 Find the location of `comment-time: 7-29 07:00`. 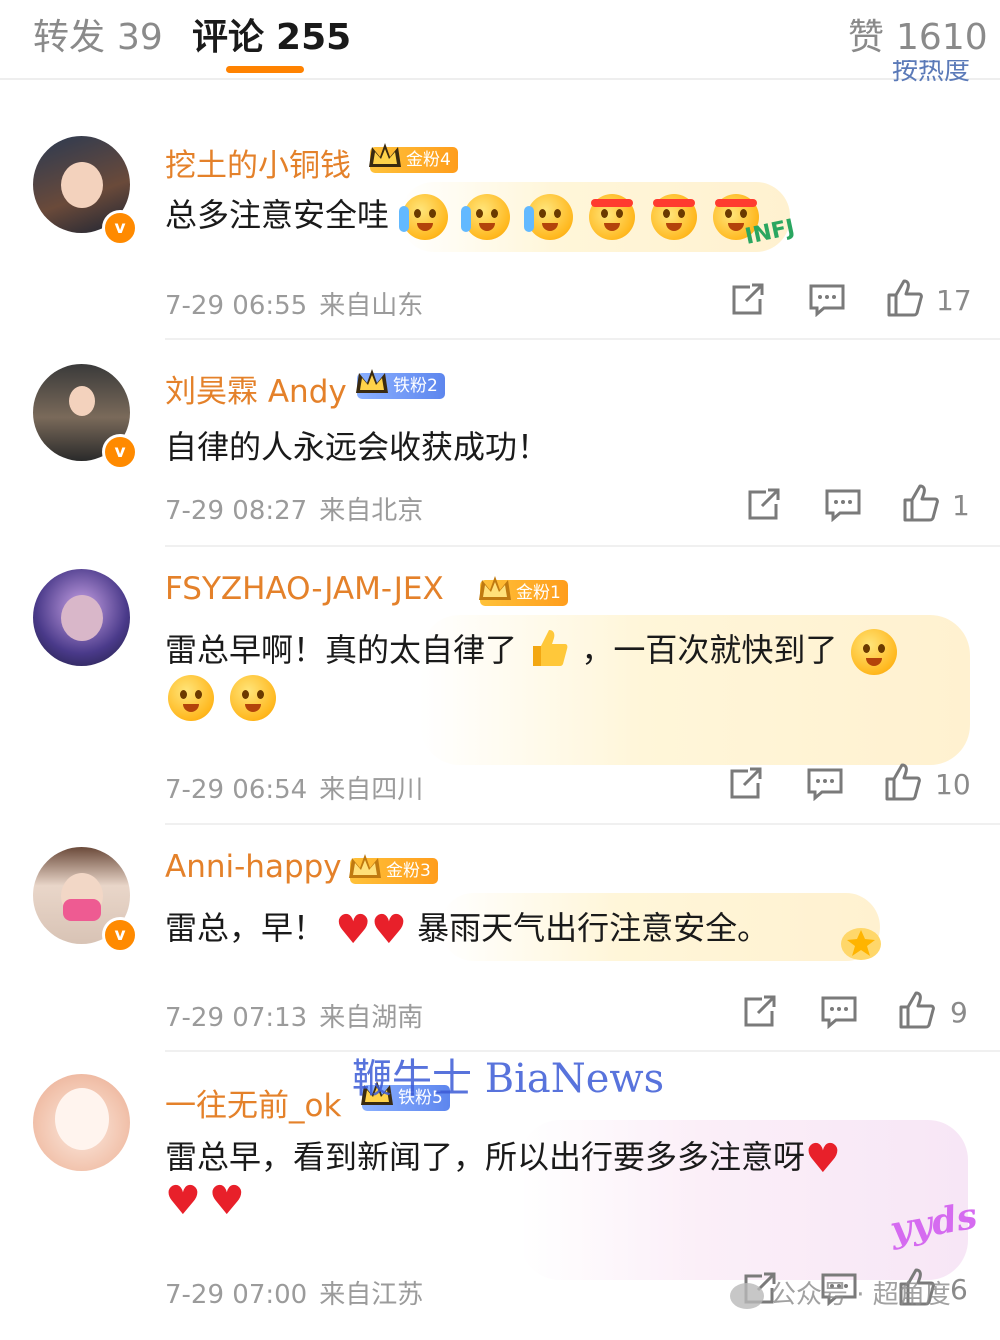

comment-time: 7-29 07:00 is located at coordinates (236, 1295).